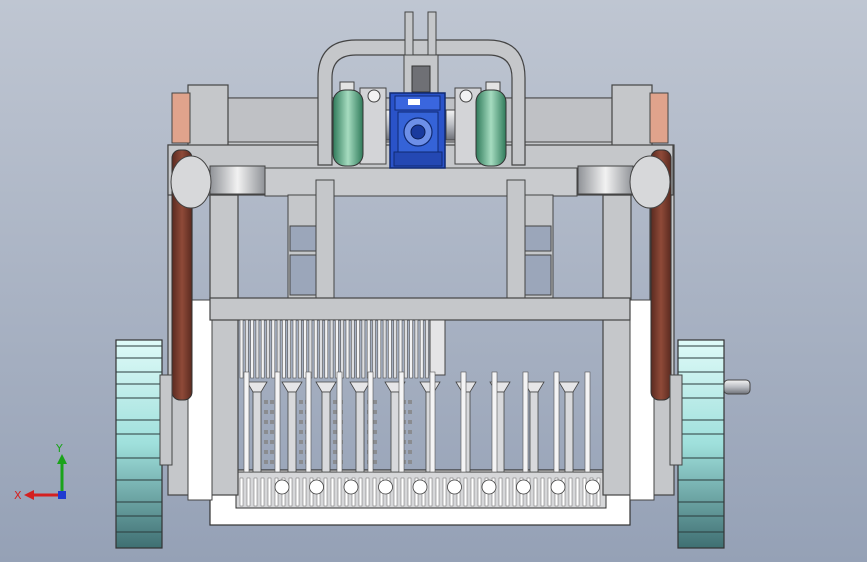 This screenshot has height=562, width=867. What do you see at coordinates (642, 400) in the screenshot?
I see `right-lower-block` at bounding box center [642, 400].